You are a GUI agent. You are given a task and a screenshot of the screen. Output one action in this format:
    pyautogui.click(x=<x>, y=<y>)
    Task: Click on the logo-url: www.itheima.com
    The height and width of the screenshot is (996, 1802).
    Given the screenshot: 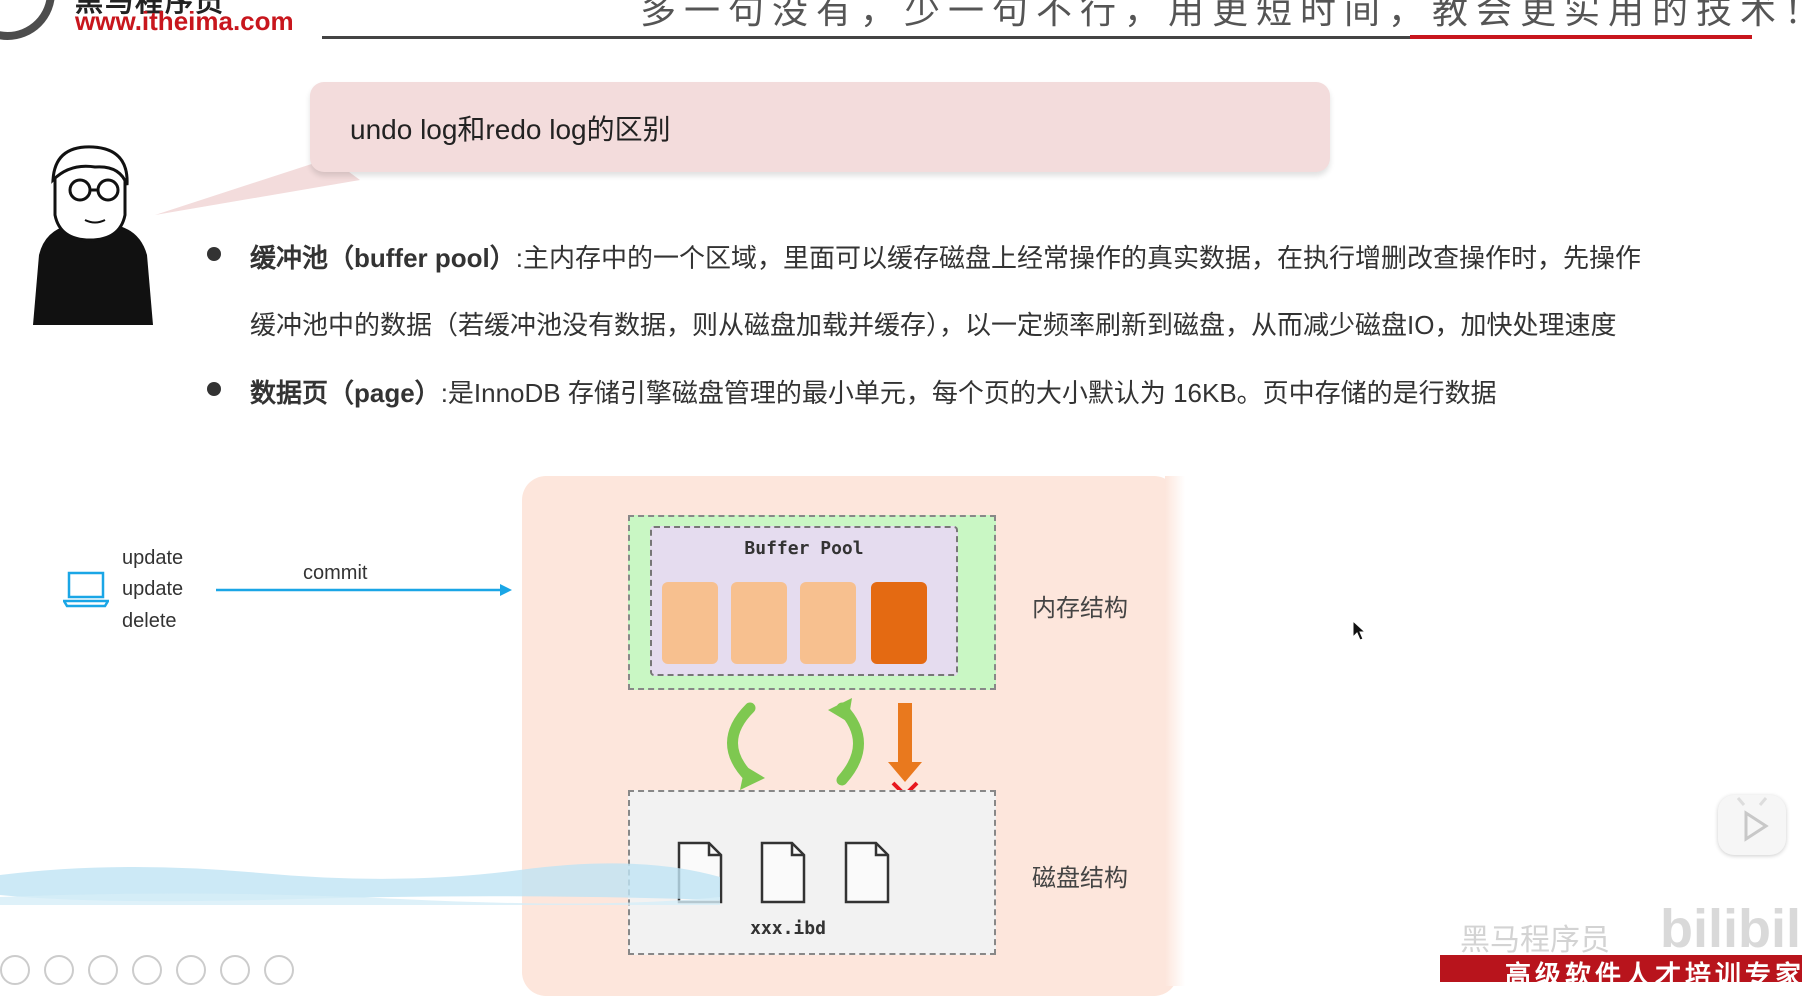 What is the action you would take?
    pyautogui.click(x=184, y=21)
    